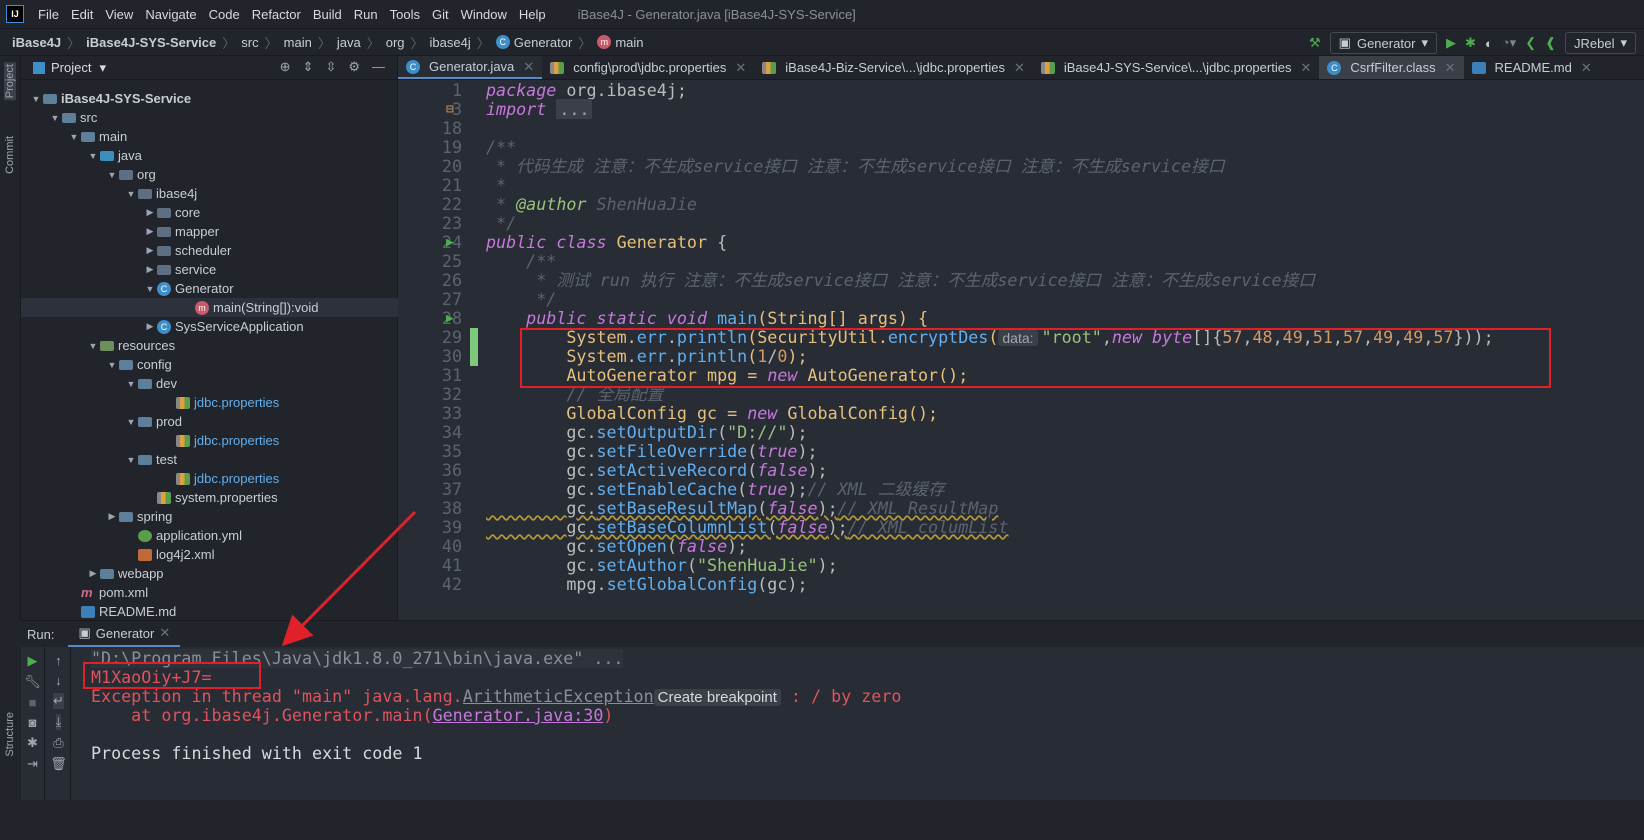 The width and height of the screenshot is (1644, 840). I want to click on fold-icon: ⊟, so click(450, 109).